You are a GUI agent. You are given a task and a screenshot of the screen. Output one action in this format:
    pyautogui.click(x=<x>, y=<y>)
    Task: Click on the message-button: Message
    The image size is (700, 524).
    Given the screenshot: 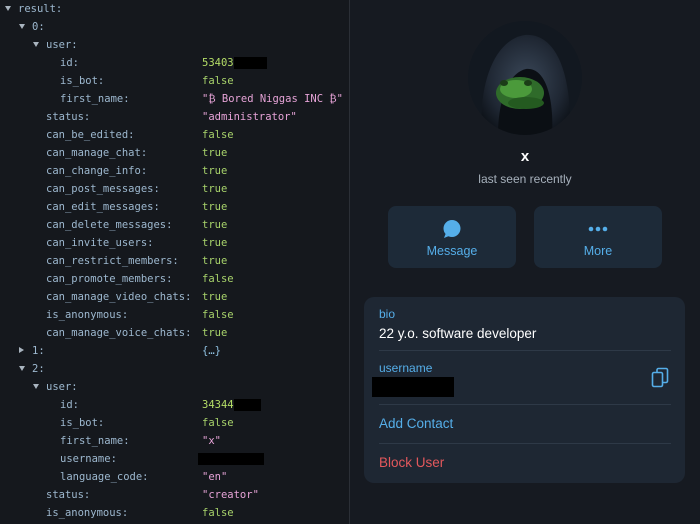 What is the action you would take?
    pyautogui.click(x=452, y=237)
    